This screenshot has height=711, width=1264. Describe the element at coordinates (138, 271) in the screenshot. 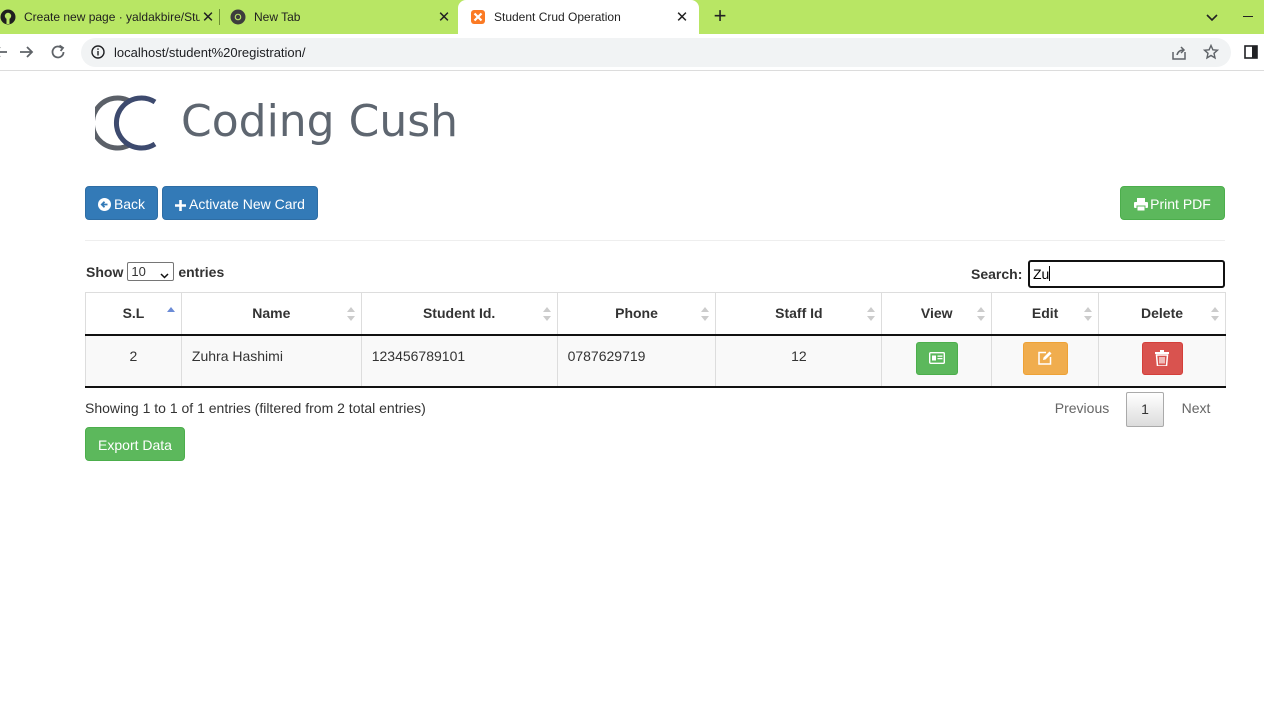

I see `page-length-value: 10` at that location.